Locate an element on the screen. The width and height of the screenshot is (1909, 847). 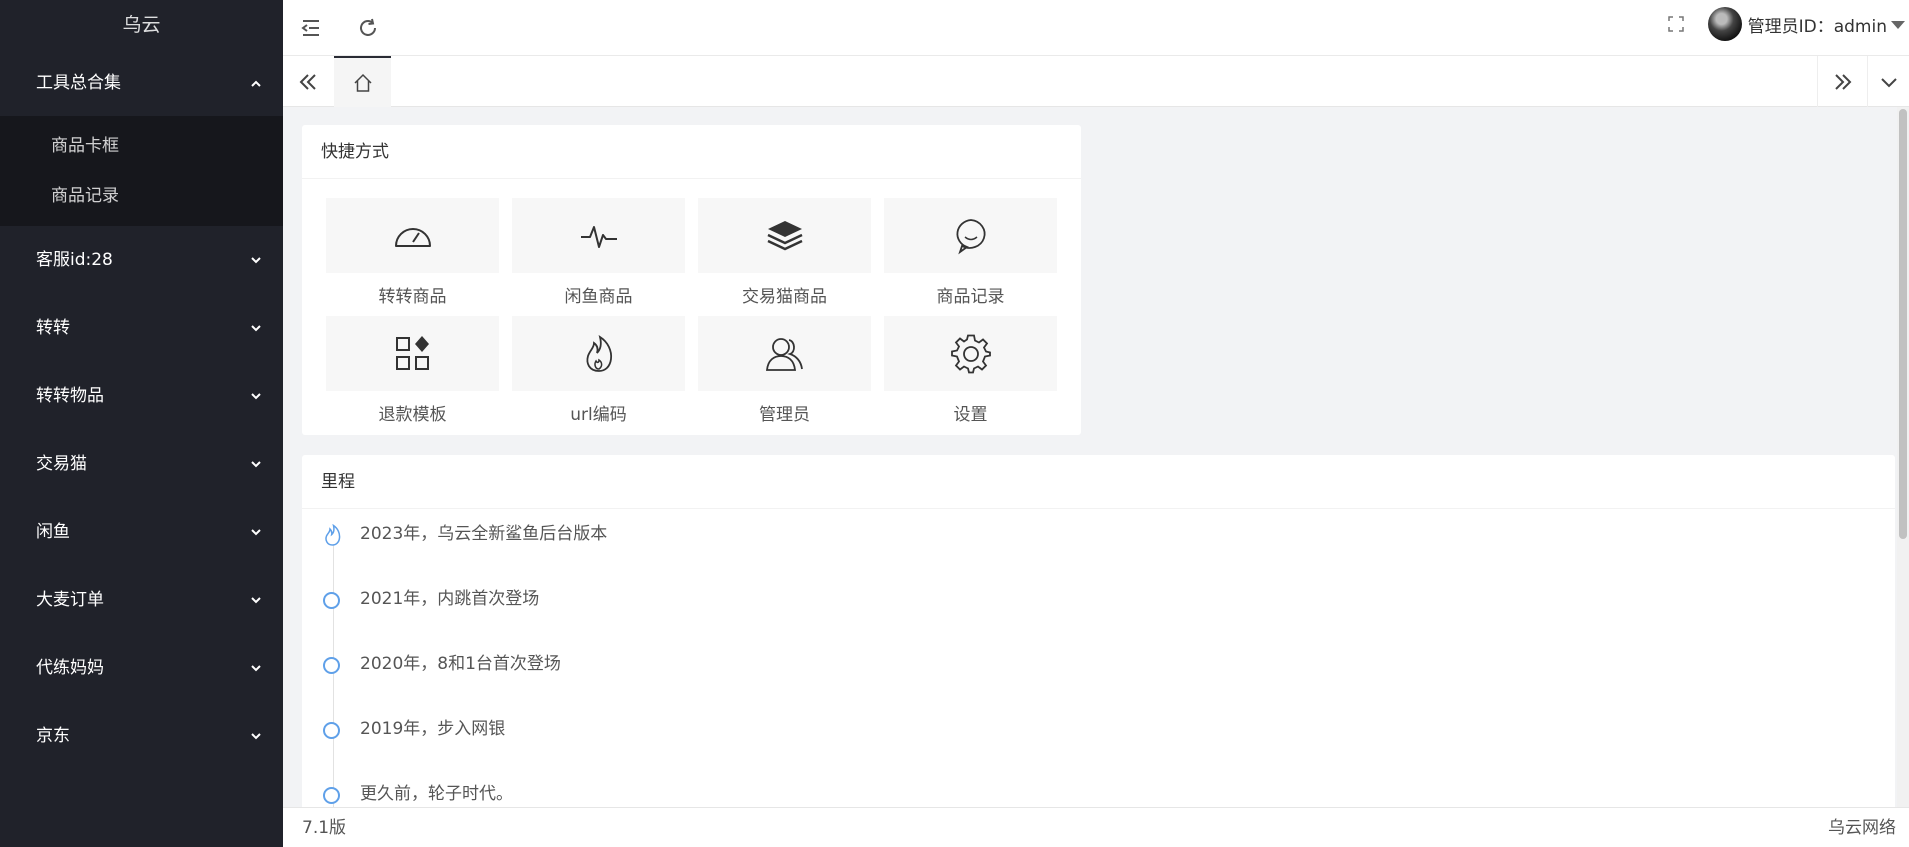
shortcut-url-encode: url编码 is located at coordinates (598, 375).